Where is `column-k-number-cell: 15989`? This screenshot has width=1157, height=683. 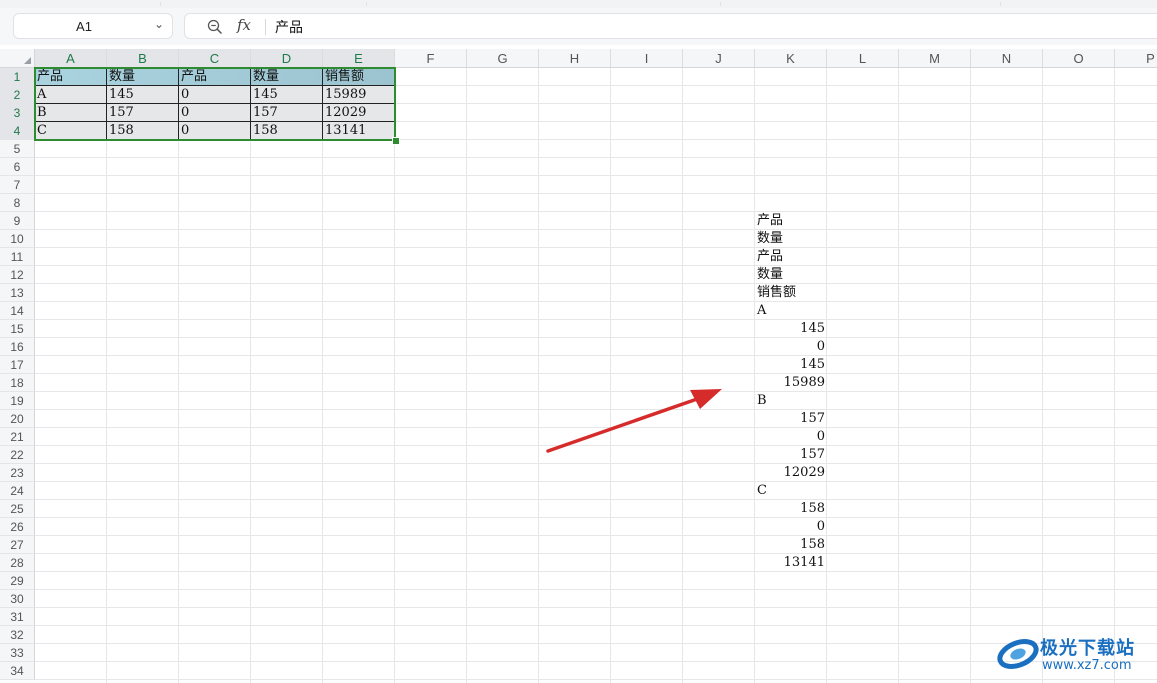 column-k-number-cell: 15989 is located at coordinates (791, 383).